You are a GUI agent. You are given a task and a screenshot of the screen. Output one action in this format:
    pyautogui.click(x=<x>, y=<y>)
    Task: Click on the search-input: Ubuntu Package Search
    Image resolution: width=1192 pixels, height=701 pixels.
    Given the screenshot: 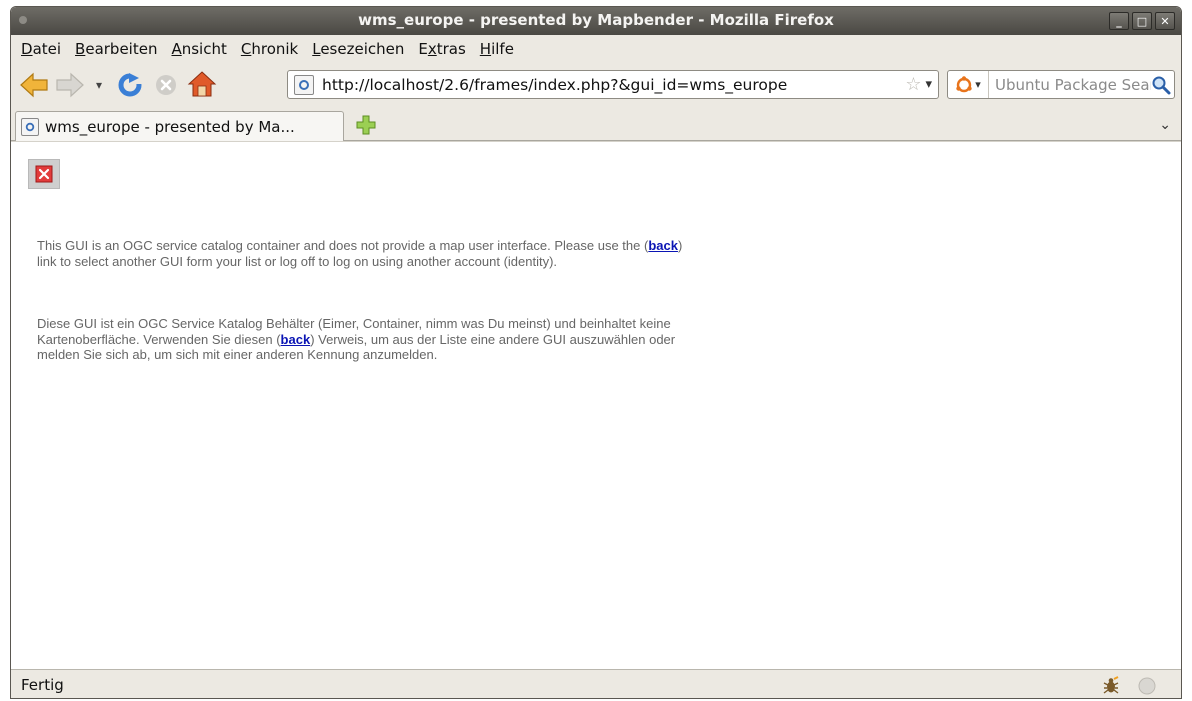 What is the action you would take?
    pyautogui.click(x=1073, y=85)
    